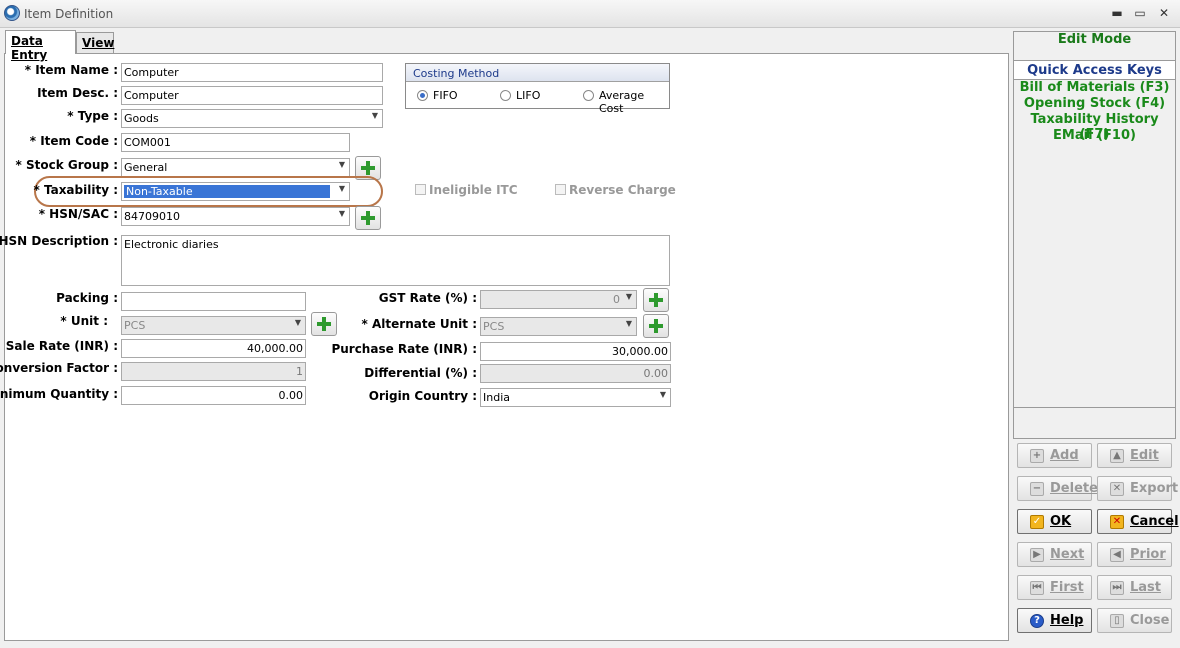 Image resolution: width=1180 pixels, height=648 pixels. Describe the element at coordinates (368, 218) in the screenshot. I see `add-hsn-button` at that location.